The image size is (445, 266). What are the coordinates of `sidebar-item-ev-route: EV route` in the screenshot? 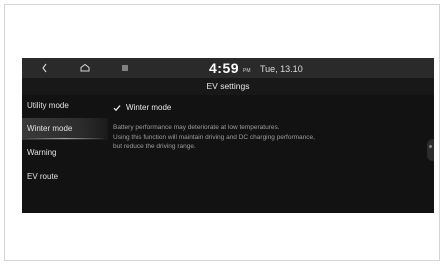 It's located at (65, 177).